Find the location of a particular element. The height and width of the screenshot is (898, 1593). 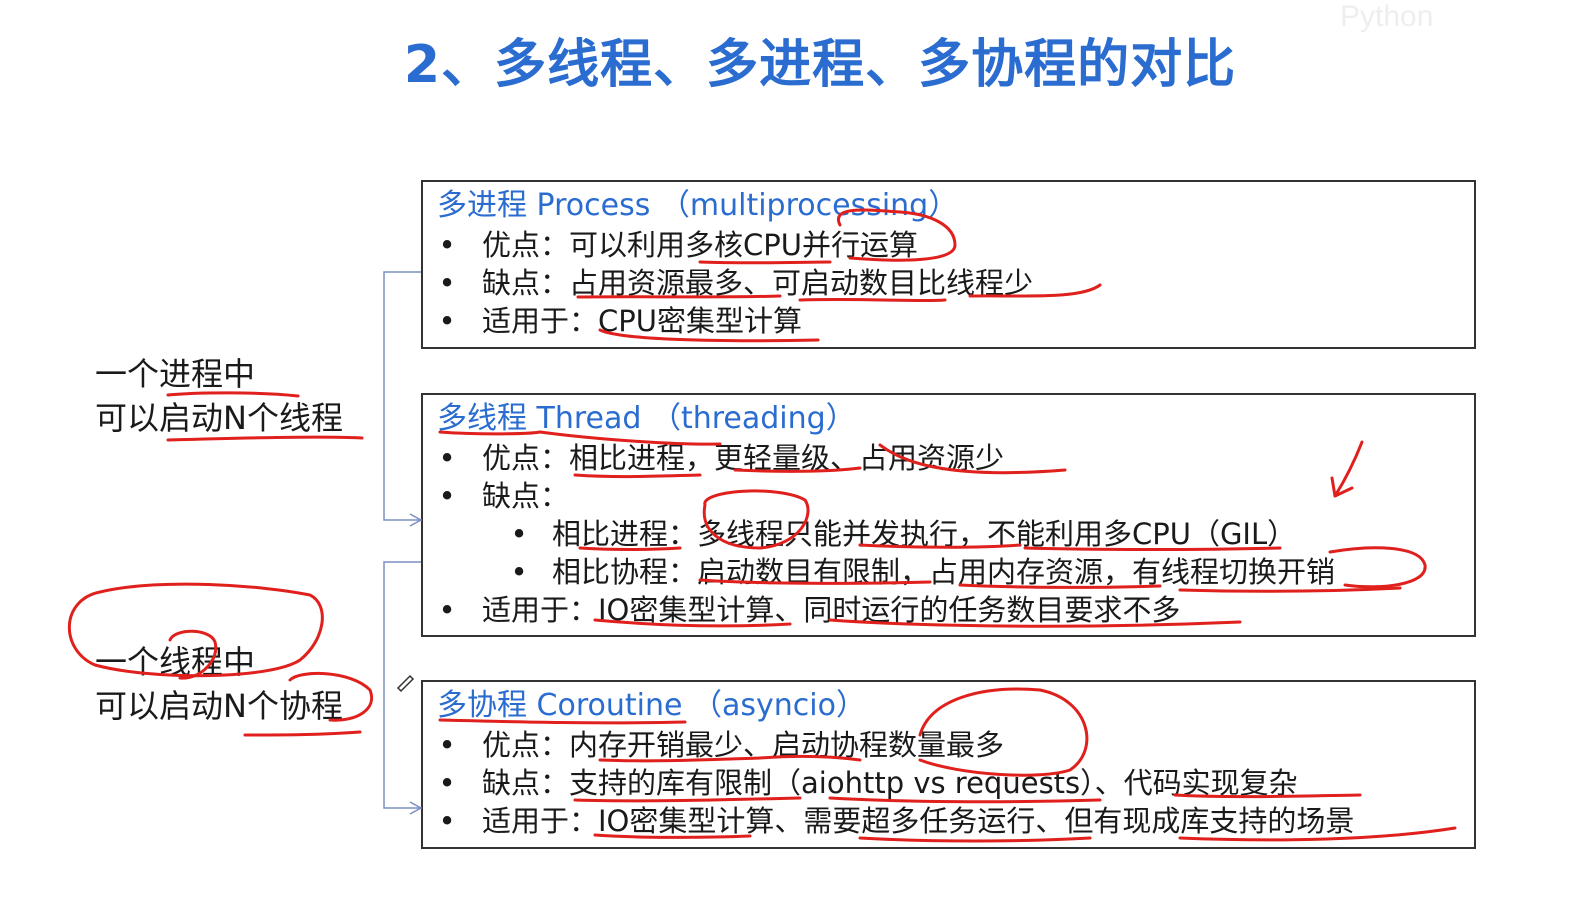

list-item: • 优点：可以利用多核CPU并行运算 is located at coordinates (948, 245).